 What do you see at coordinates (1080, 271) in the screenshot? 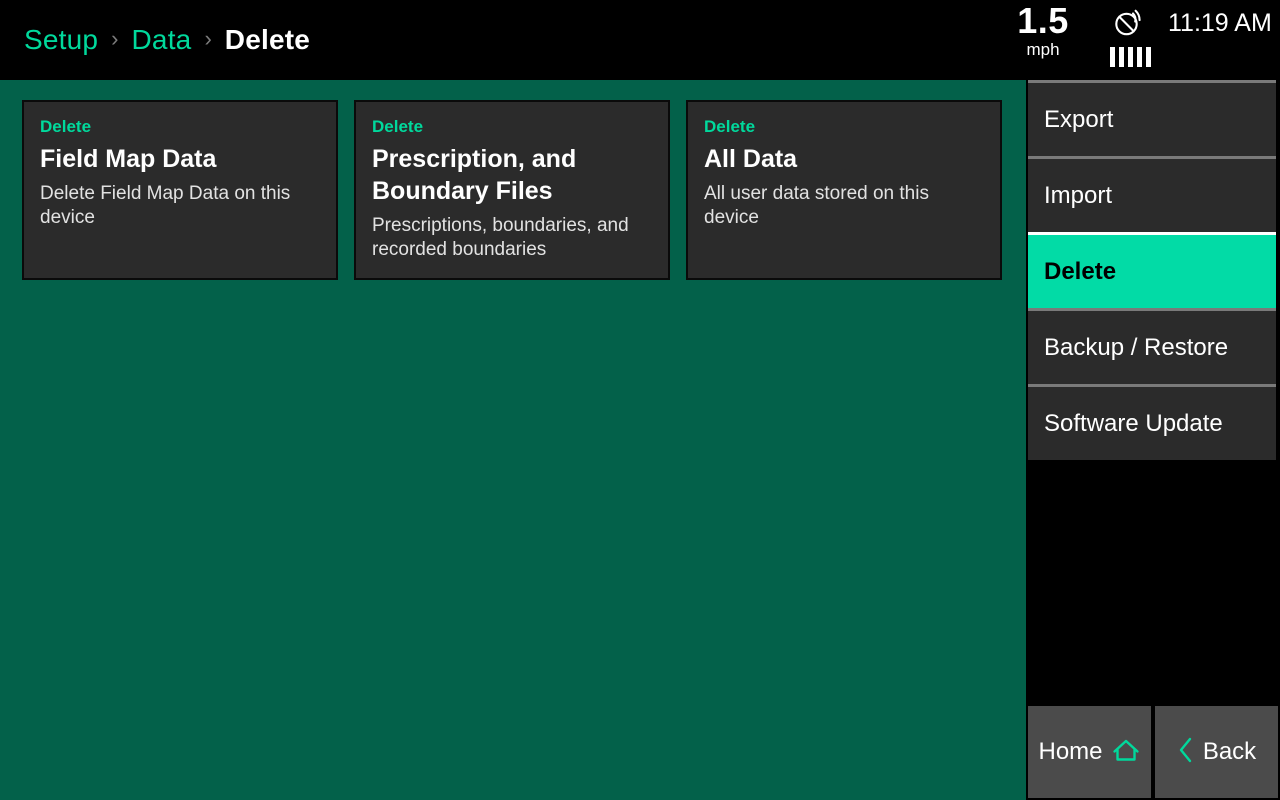
I see `sidebar-item-label: Delete` at bounding box center [1080, 271].